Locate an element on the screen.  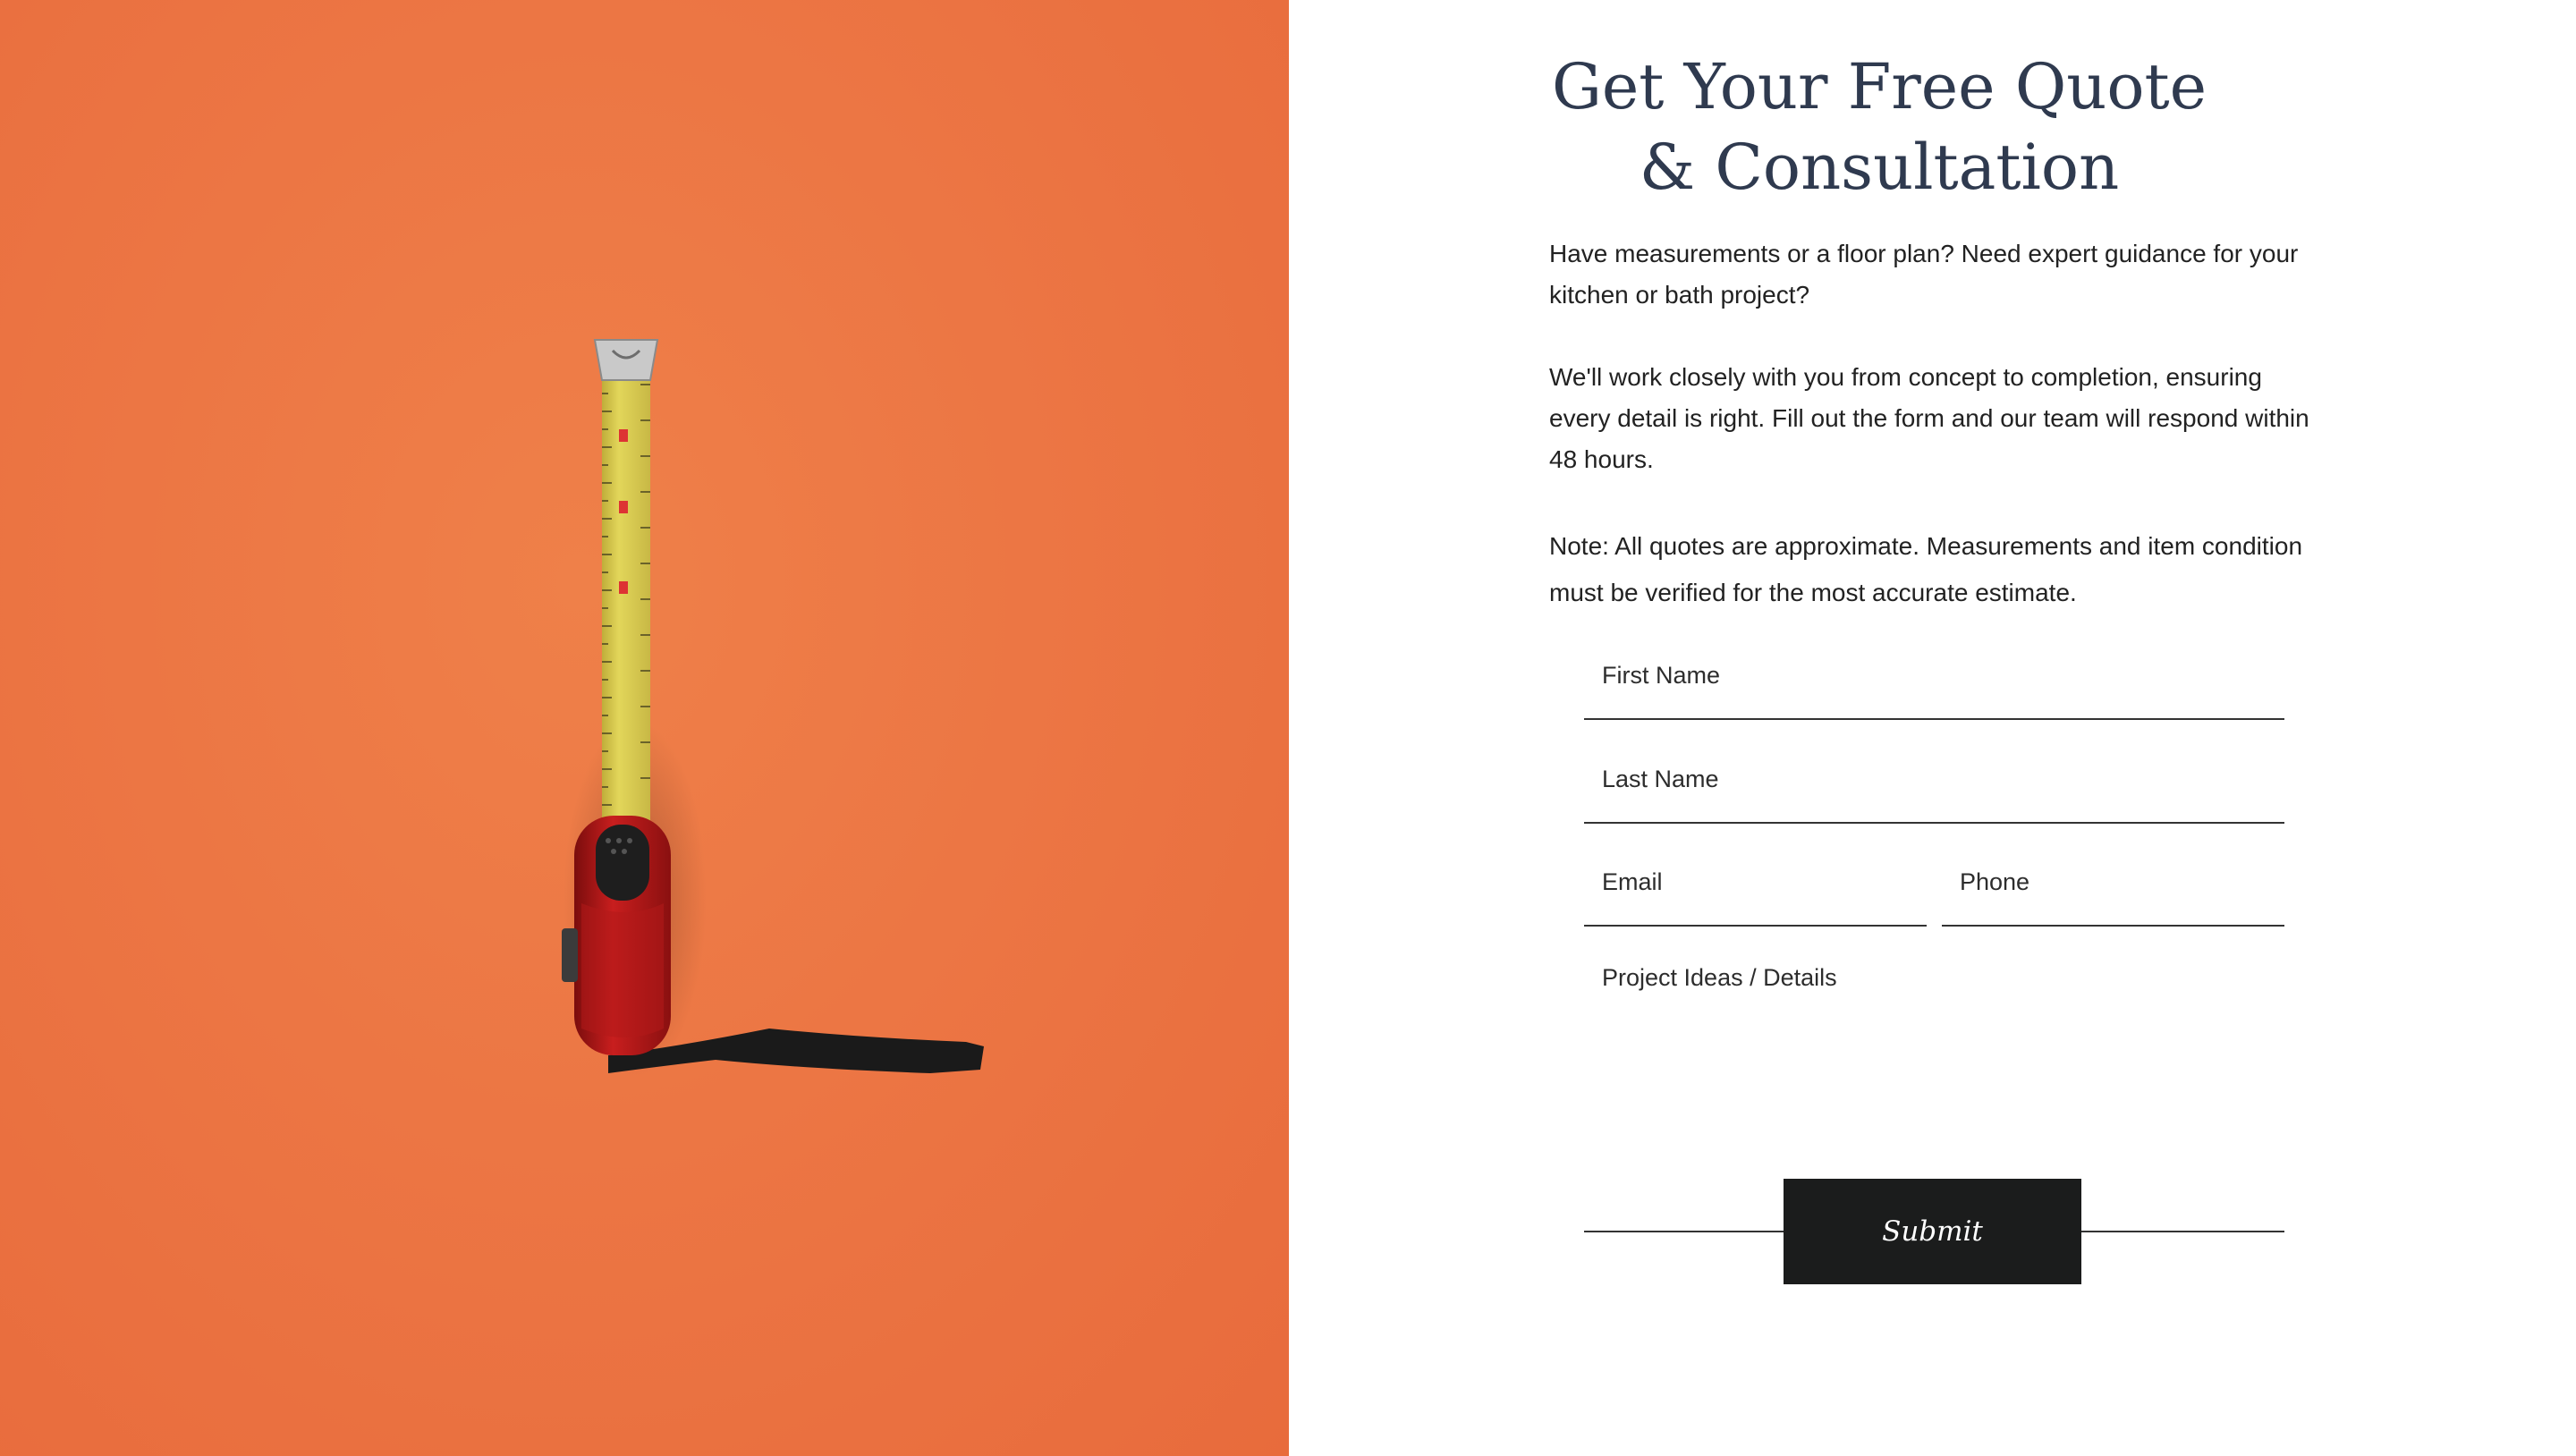
tape-hook is located at coordinates (626, 360).